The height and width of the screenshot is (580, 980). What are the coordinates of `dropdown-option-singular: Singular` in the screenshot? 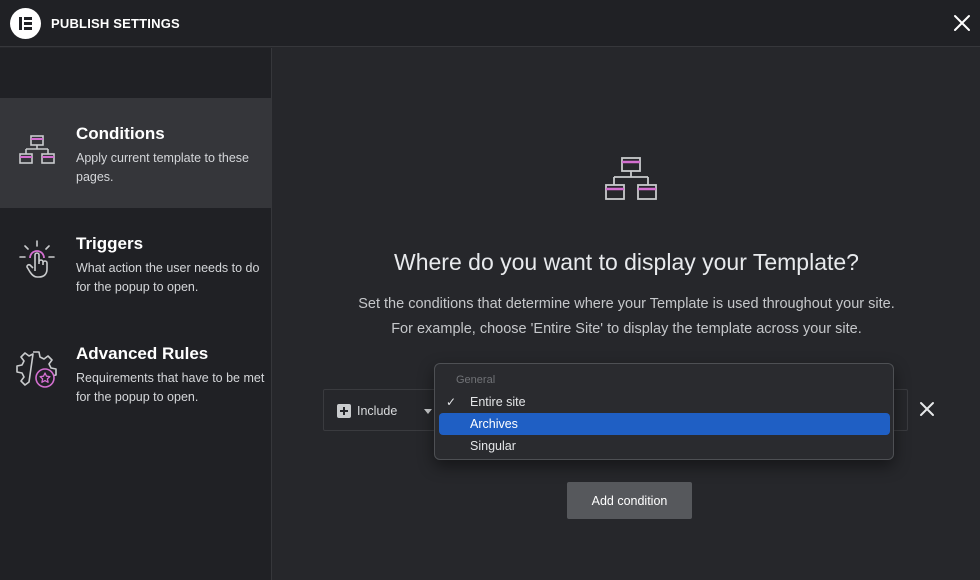 It's located at (664, 446).